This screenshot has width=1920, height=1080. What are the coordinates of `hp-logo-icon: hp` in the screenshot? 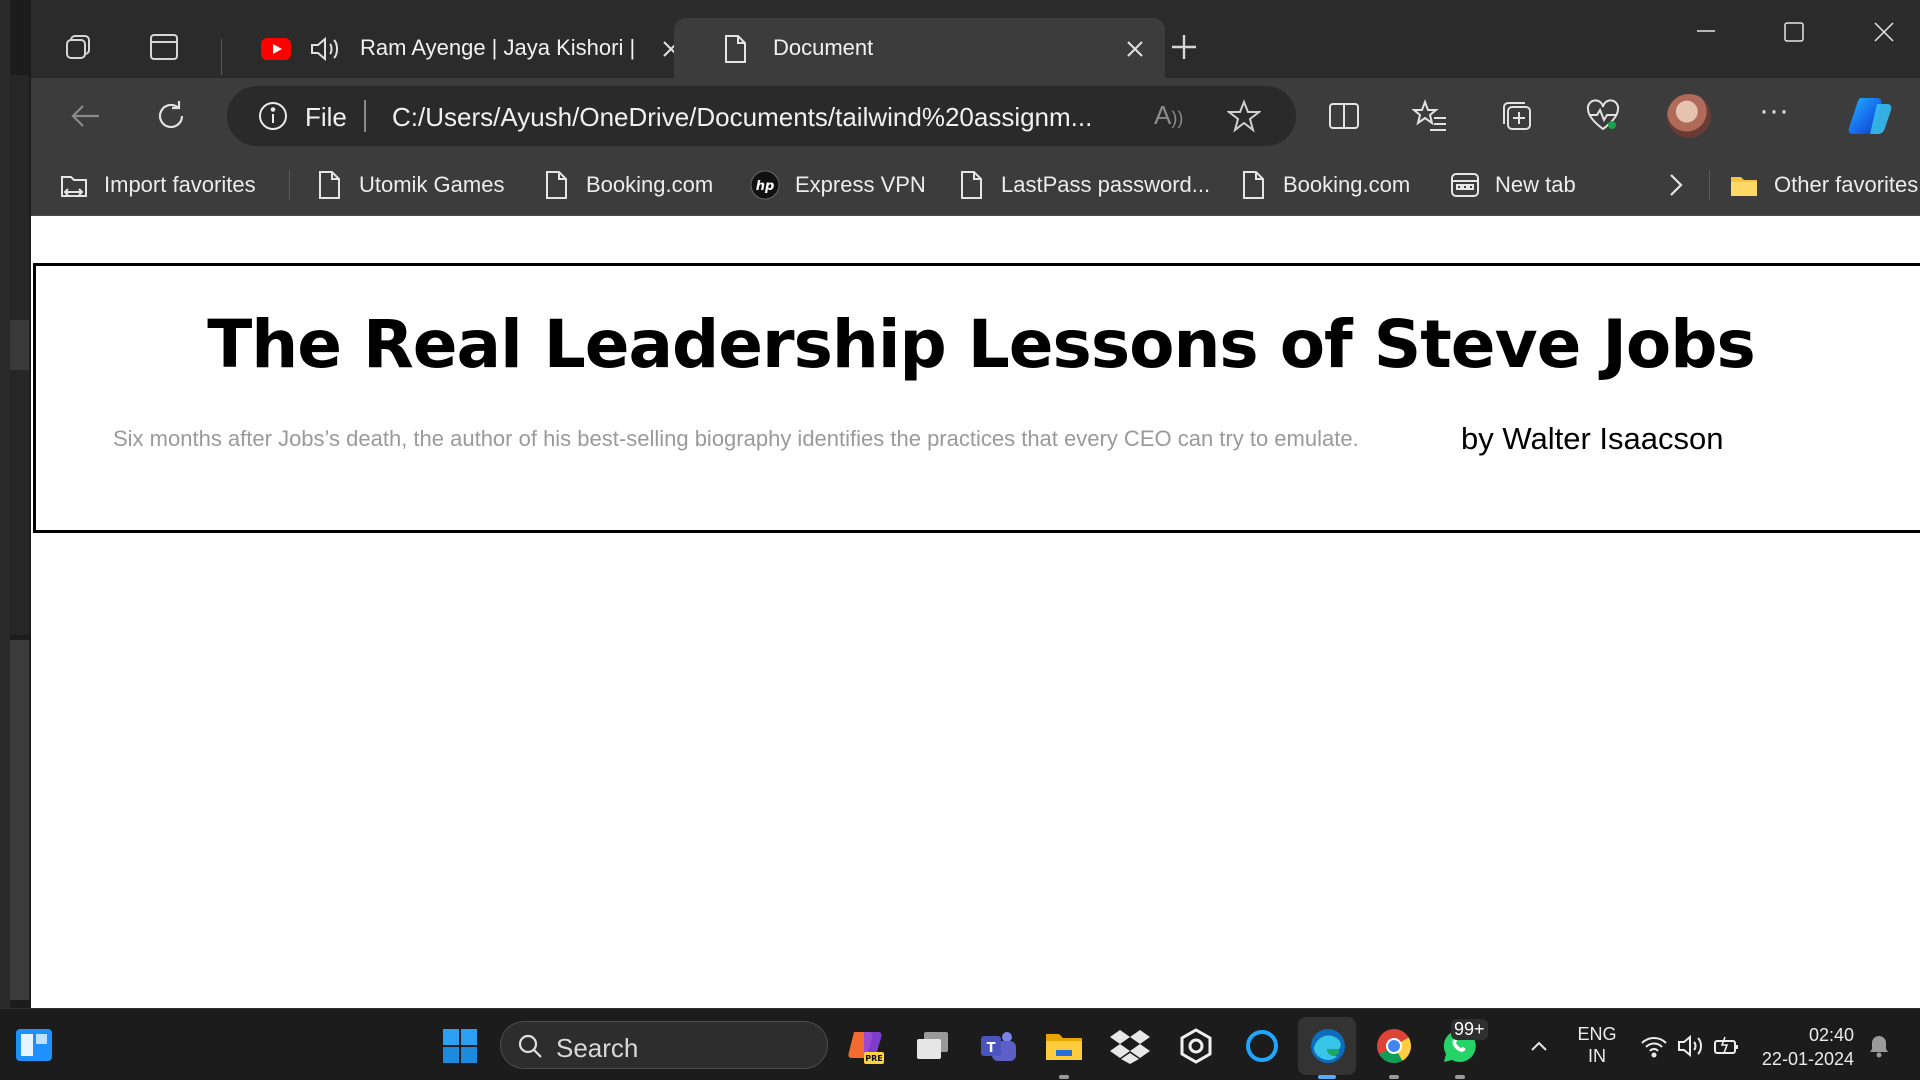 It's located at (765, 185).